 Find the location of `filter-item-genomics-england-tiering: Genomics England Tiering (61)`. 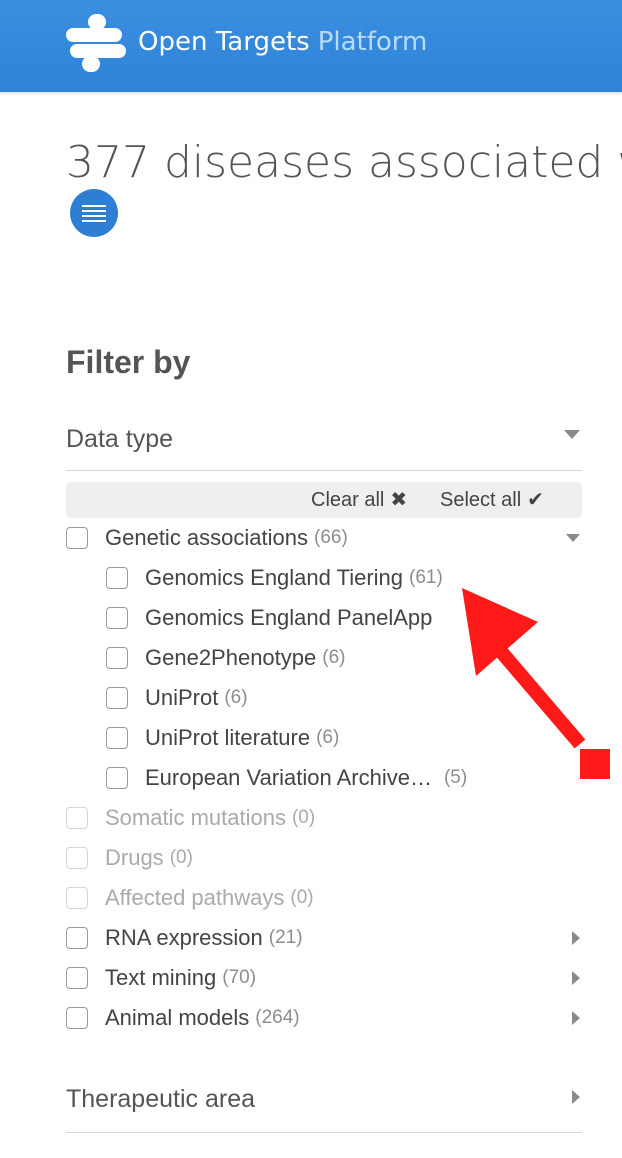

filter-item-genomics-england-tiering: Genomics England Tiering (61) is located at coordinates (274, 578).